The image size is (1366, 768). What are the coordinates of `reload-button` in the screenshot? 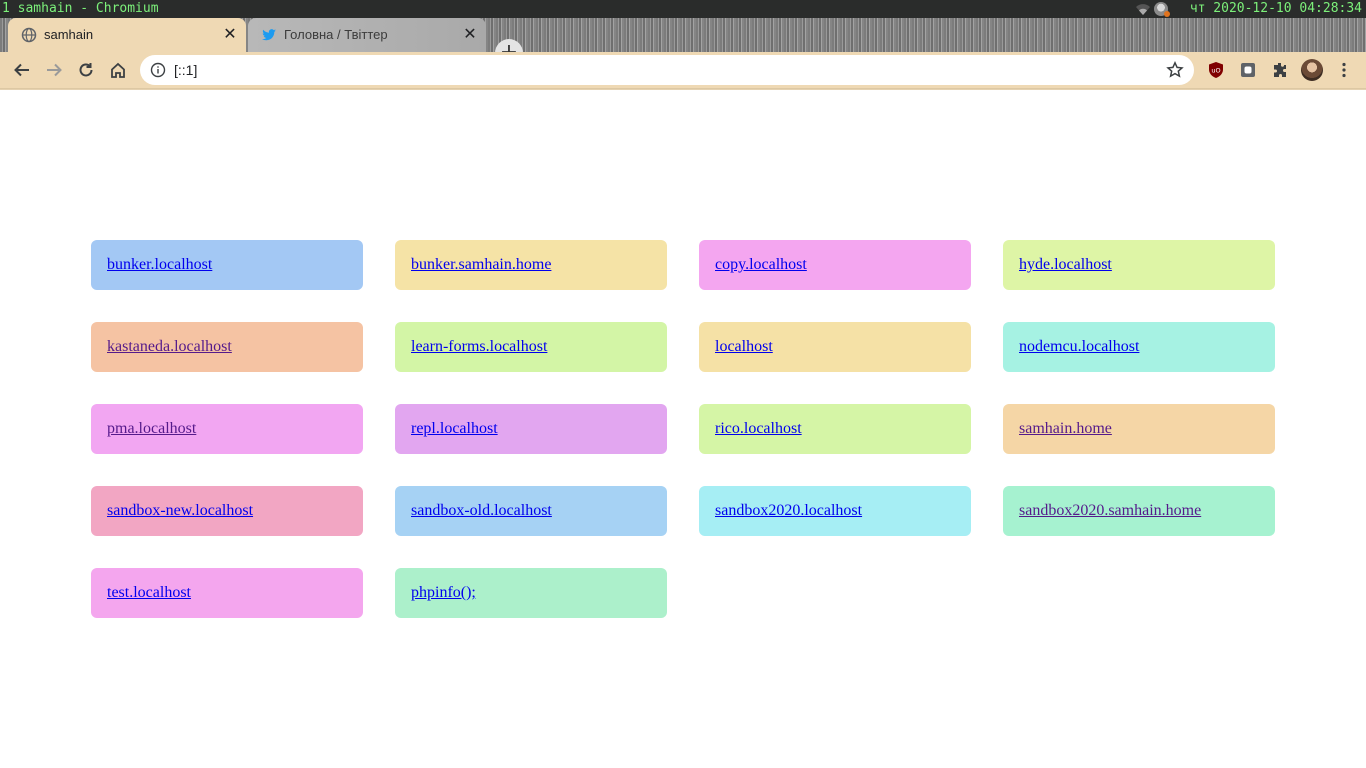 It's located at (86, 70).